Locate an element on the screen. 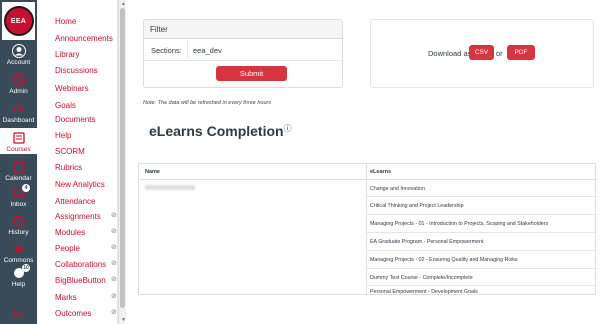  table-row: Change and Innovation is located at coordinates (482, 188).